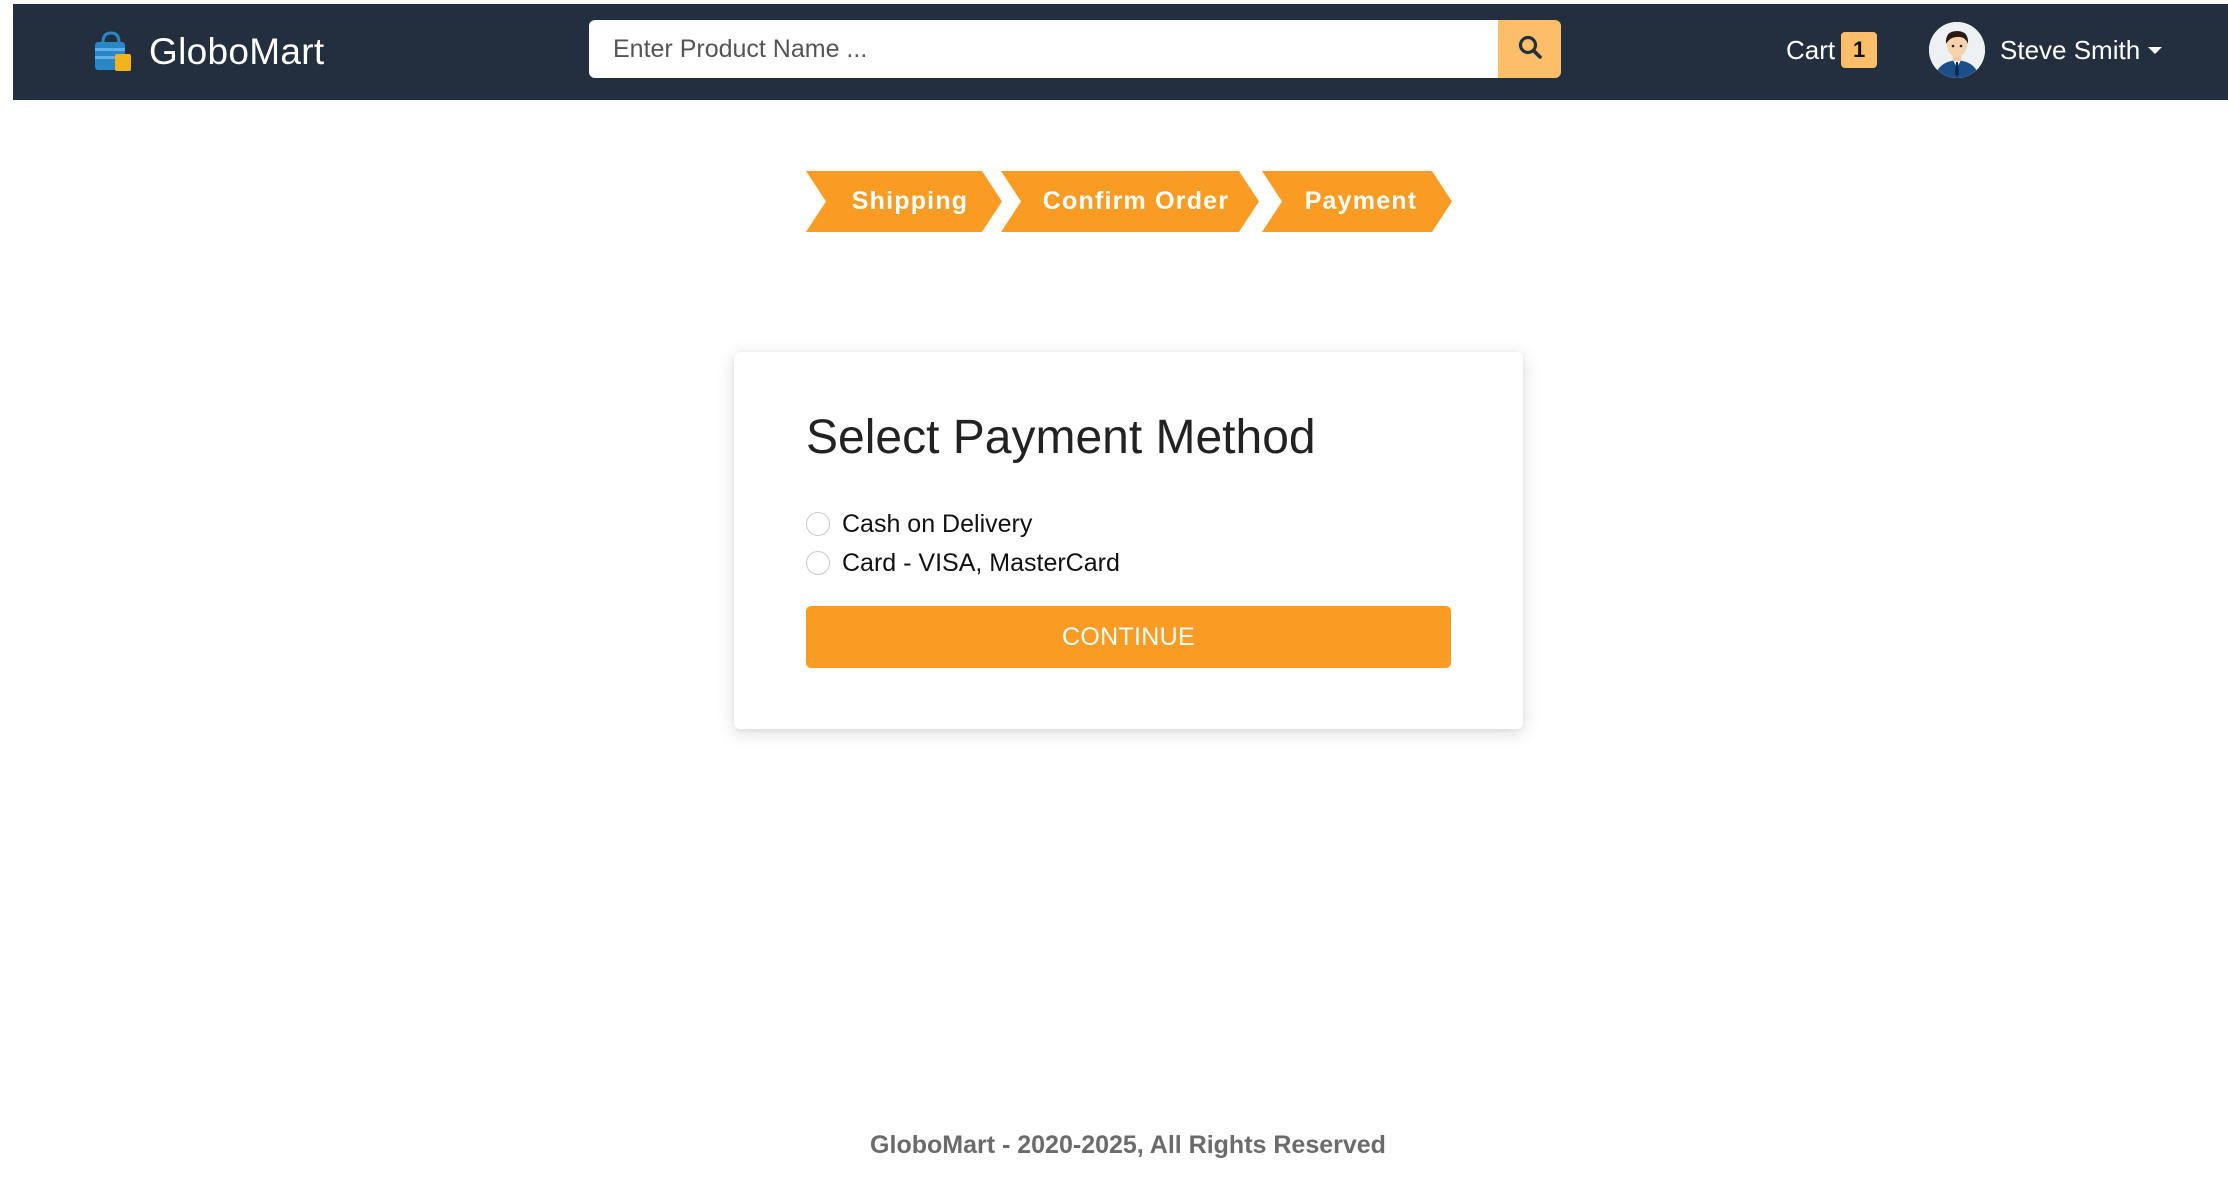  Describe the element at coordinates (1859, 50) in the screenshot. I see `cart-count-badge: 1` at that location.